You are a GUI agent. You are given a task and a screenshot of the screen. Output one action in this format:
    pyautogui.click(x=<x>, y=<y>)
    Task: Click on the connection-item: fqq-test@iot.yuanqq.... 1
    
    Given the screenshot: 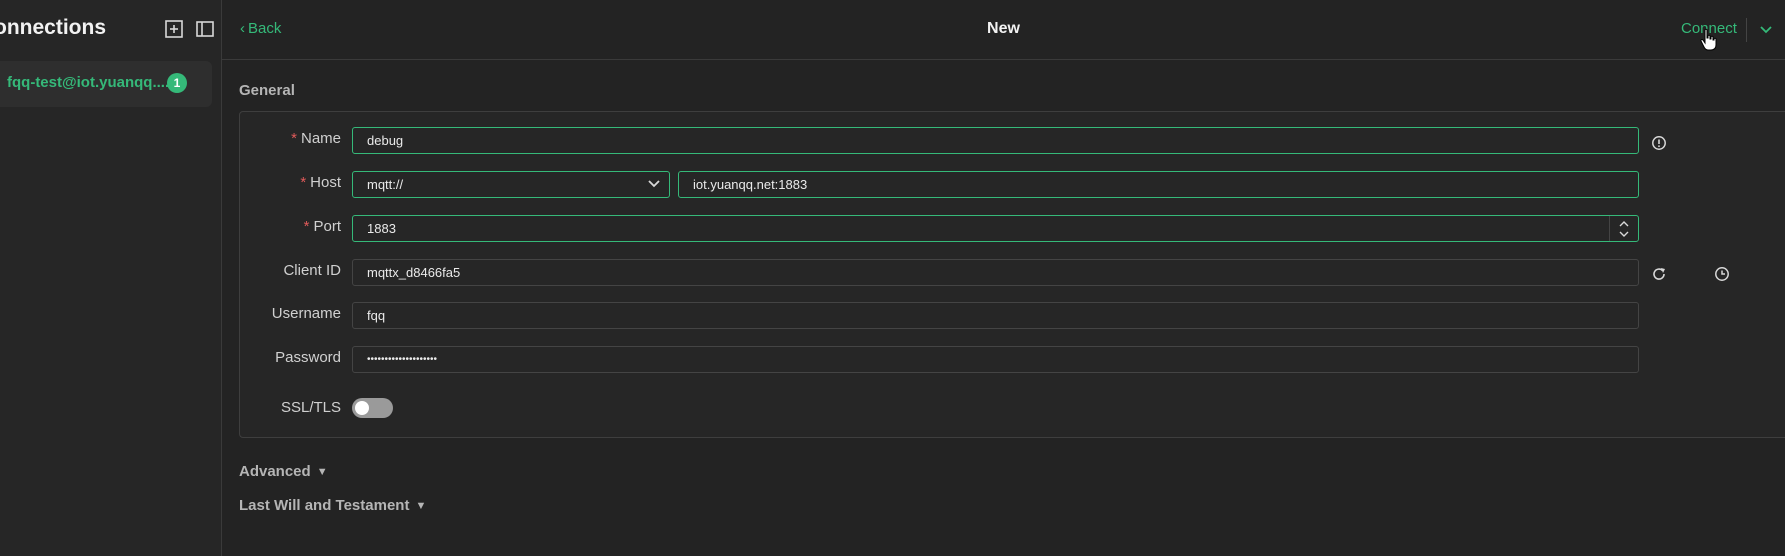 What is the action you would take?
    pyautogui.click(x=106, y=84)
    